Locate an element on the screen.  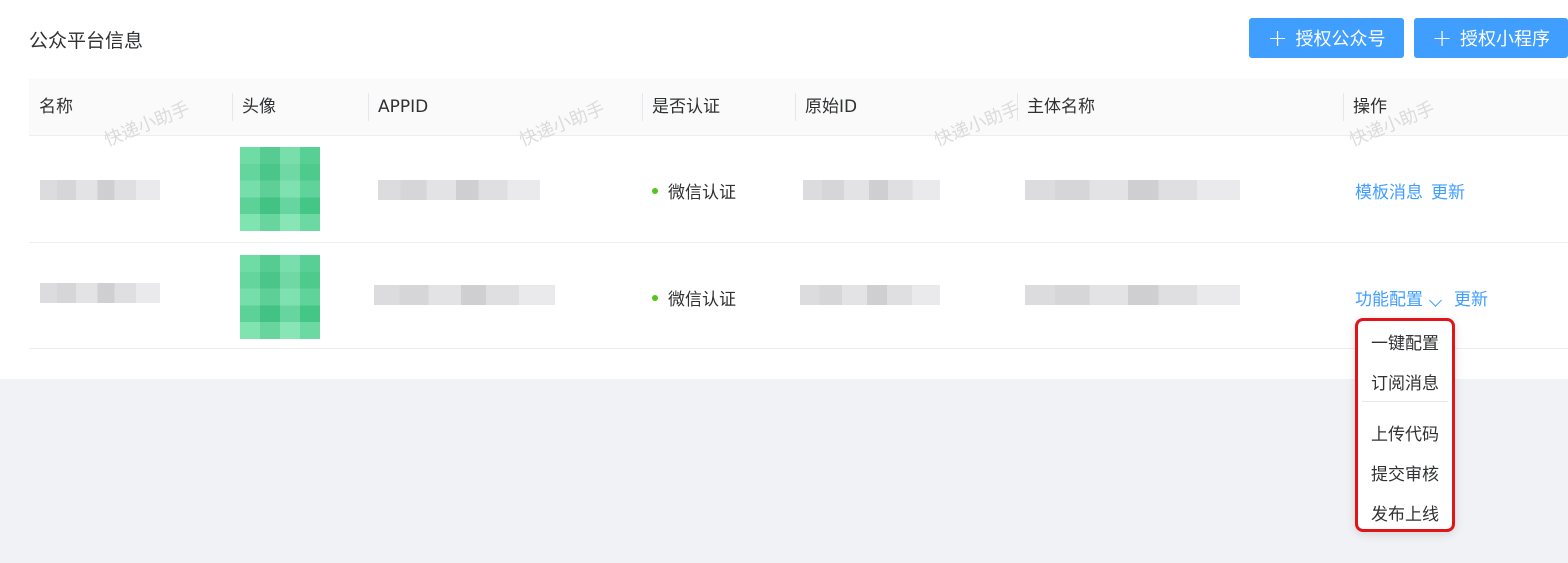
menu-item-publish: 发布上线 is located at coordinates (1405, 512).